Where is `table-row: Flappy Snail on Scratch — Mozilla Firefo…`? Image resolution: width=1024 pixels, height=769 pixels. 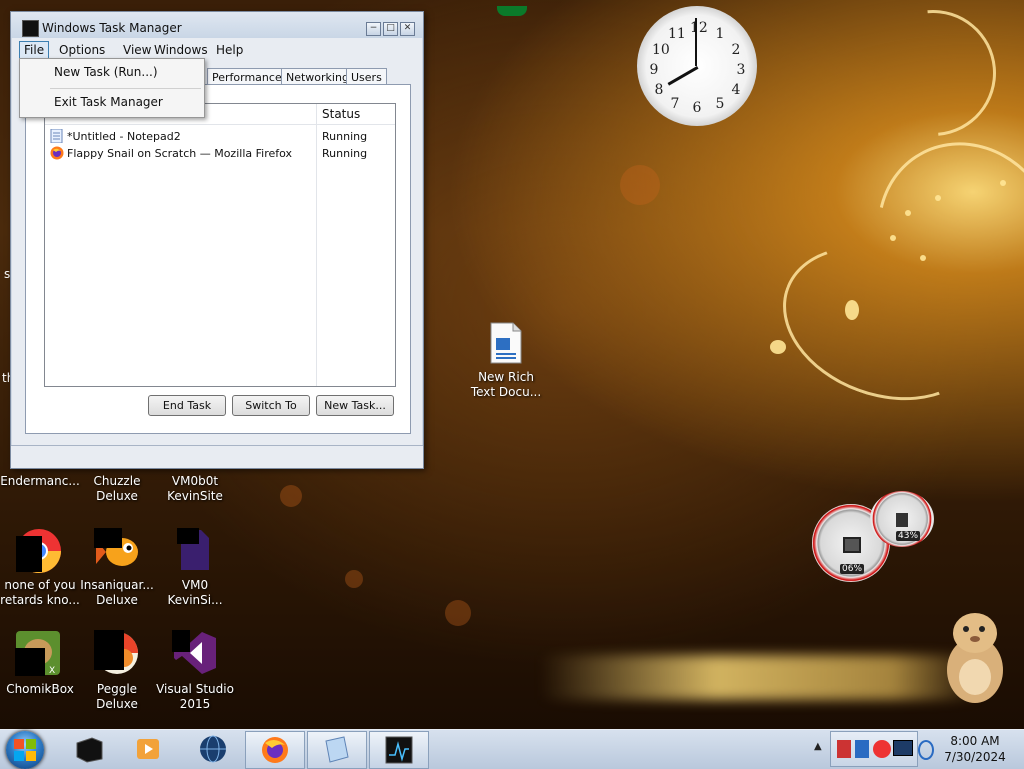 table-row: Flappy Snail on Scratch — Mozilla Firefo… is located at coordinates (220, 153).